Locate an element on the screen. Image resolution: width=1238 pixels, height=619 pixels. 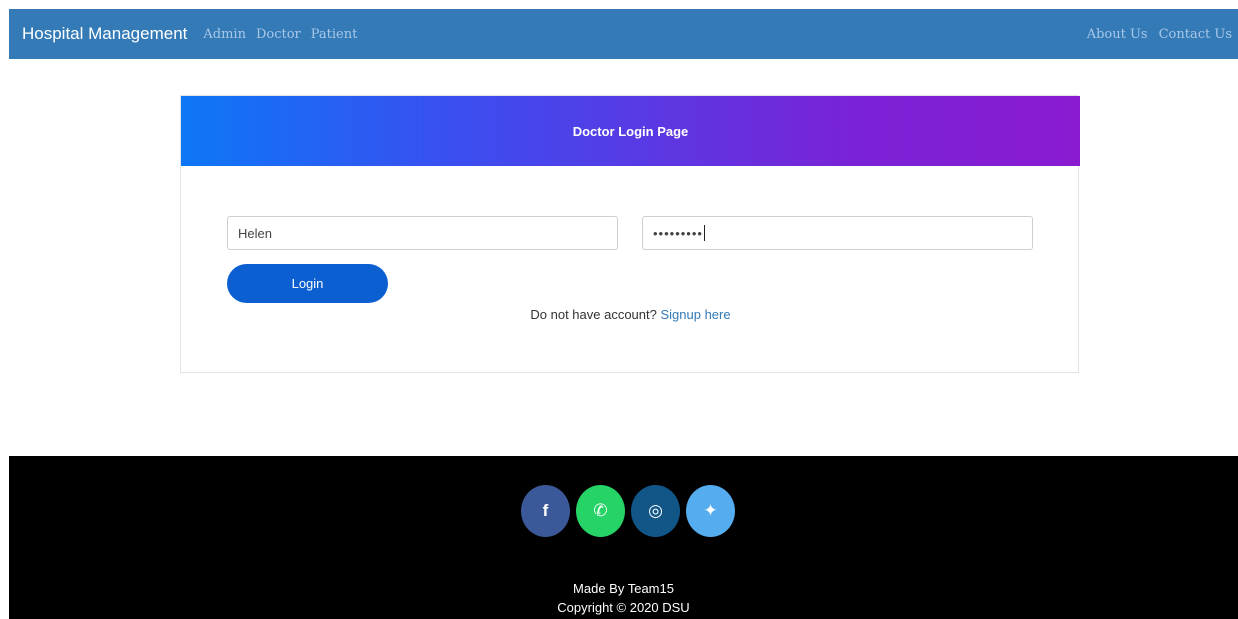
text-caret is located at coordinates (704, 233).